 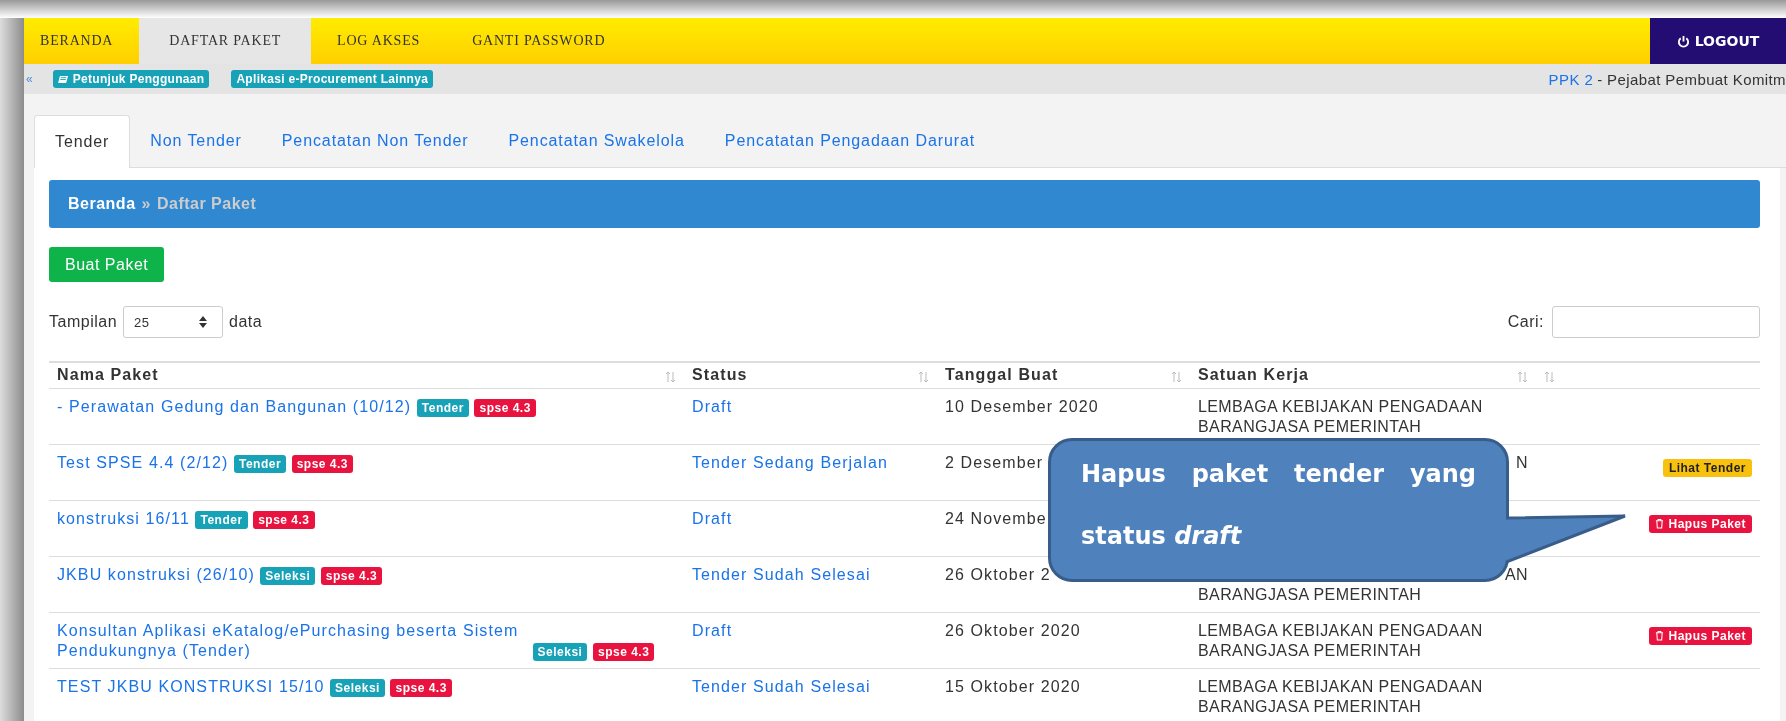 What do you see at coordinates (1522, 462) in the screenshot?
I see `unit-text: N` at bounding box center [1522, 462].